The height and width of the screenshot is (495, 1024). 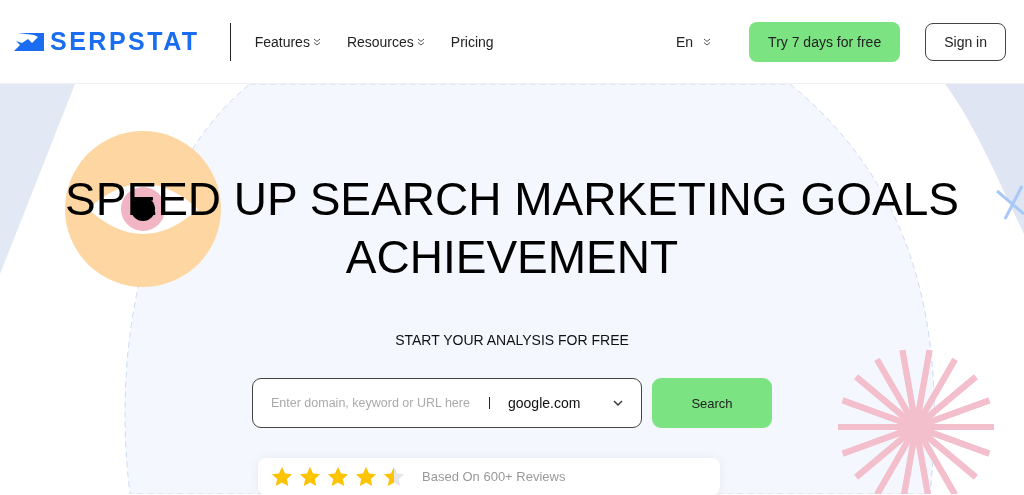 I want to click on cross-icon, so click(x=1009, y=202).